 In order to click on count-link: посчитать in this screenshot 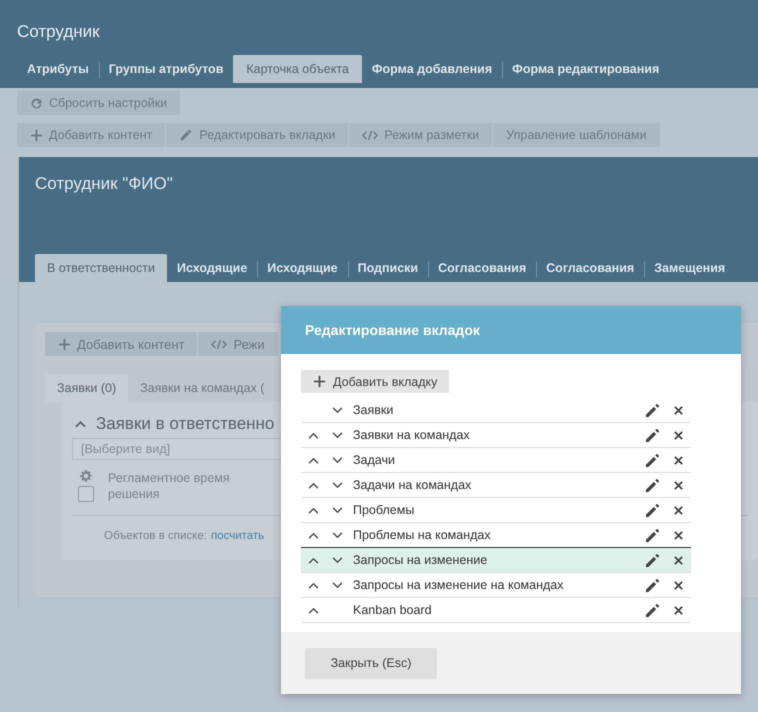, I will do `click(237, 536)`.